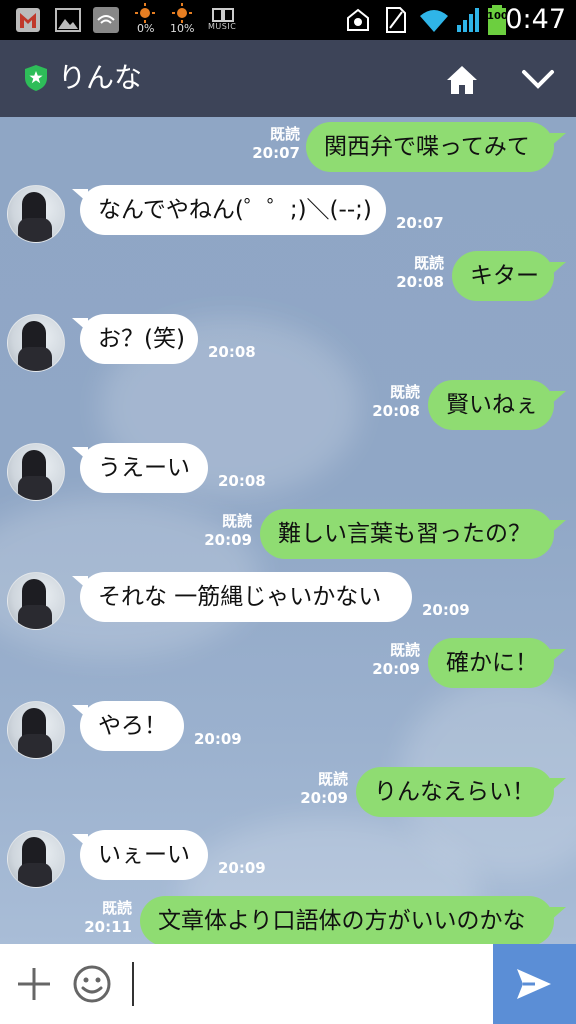  What do you see at coordinates (288, 20) in the screenshot?
I see `status-bar: 0% 10% MUSIC 100 0:47` at bounding box center [288, 20].